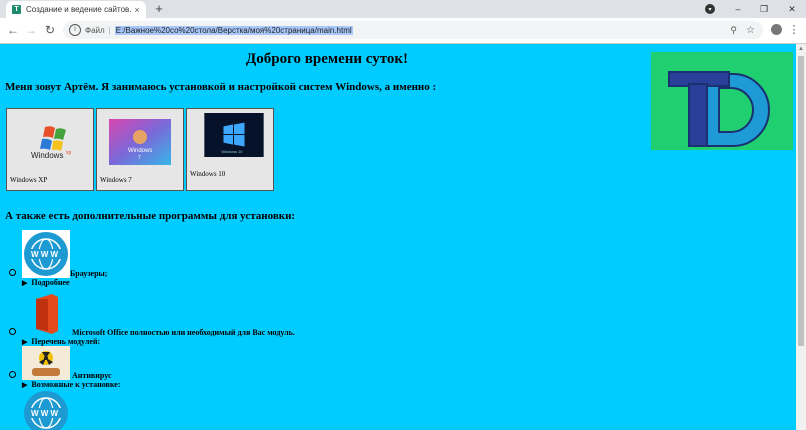 The image size is (806, 430). I want to click on td-logo-icon, so click(719, 109).